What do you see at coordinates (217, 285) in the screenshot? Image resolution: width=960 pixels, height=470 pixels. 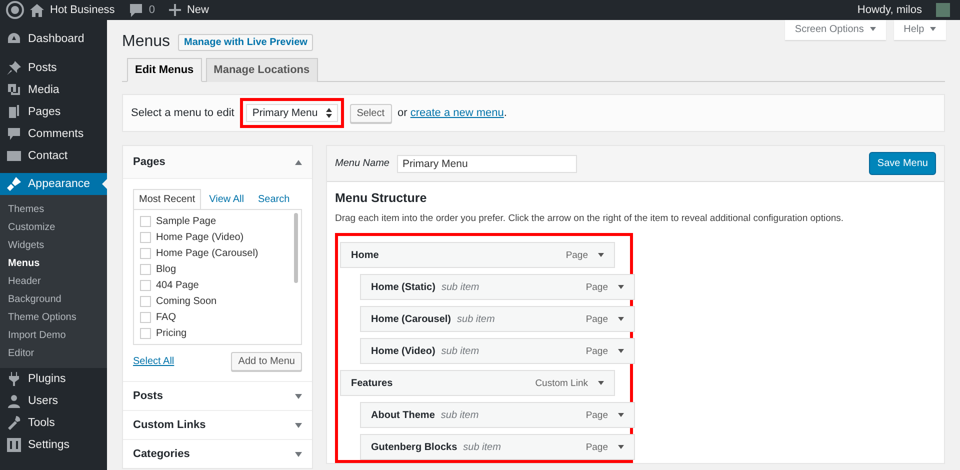 I see `page-option: 404 Page` at bounding box center [217, 285].